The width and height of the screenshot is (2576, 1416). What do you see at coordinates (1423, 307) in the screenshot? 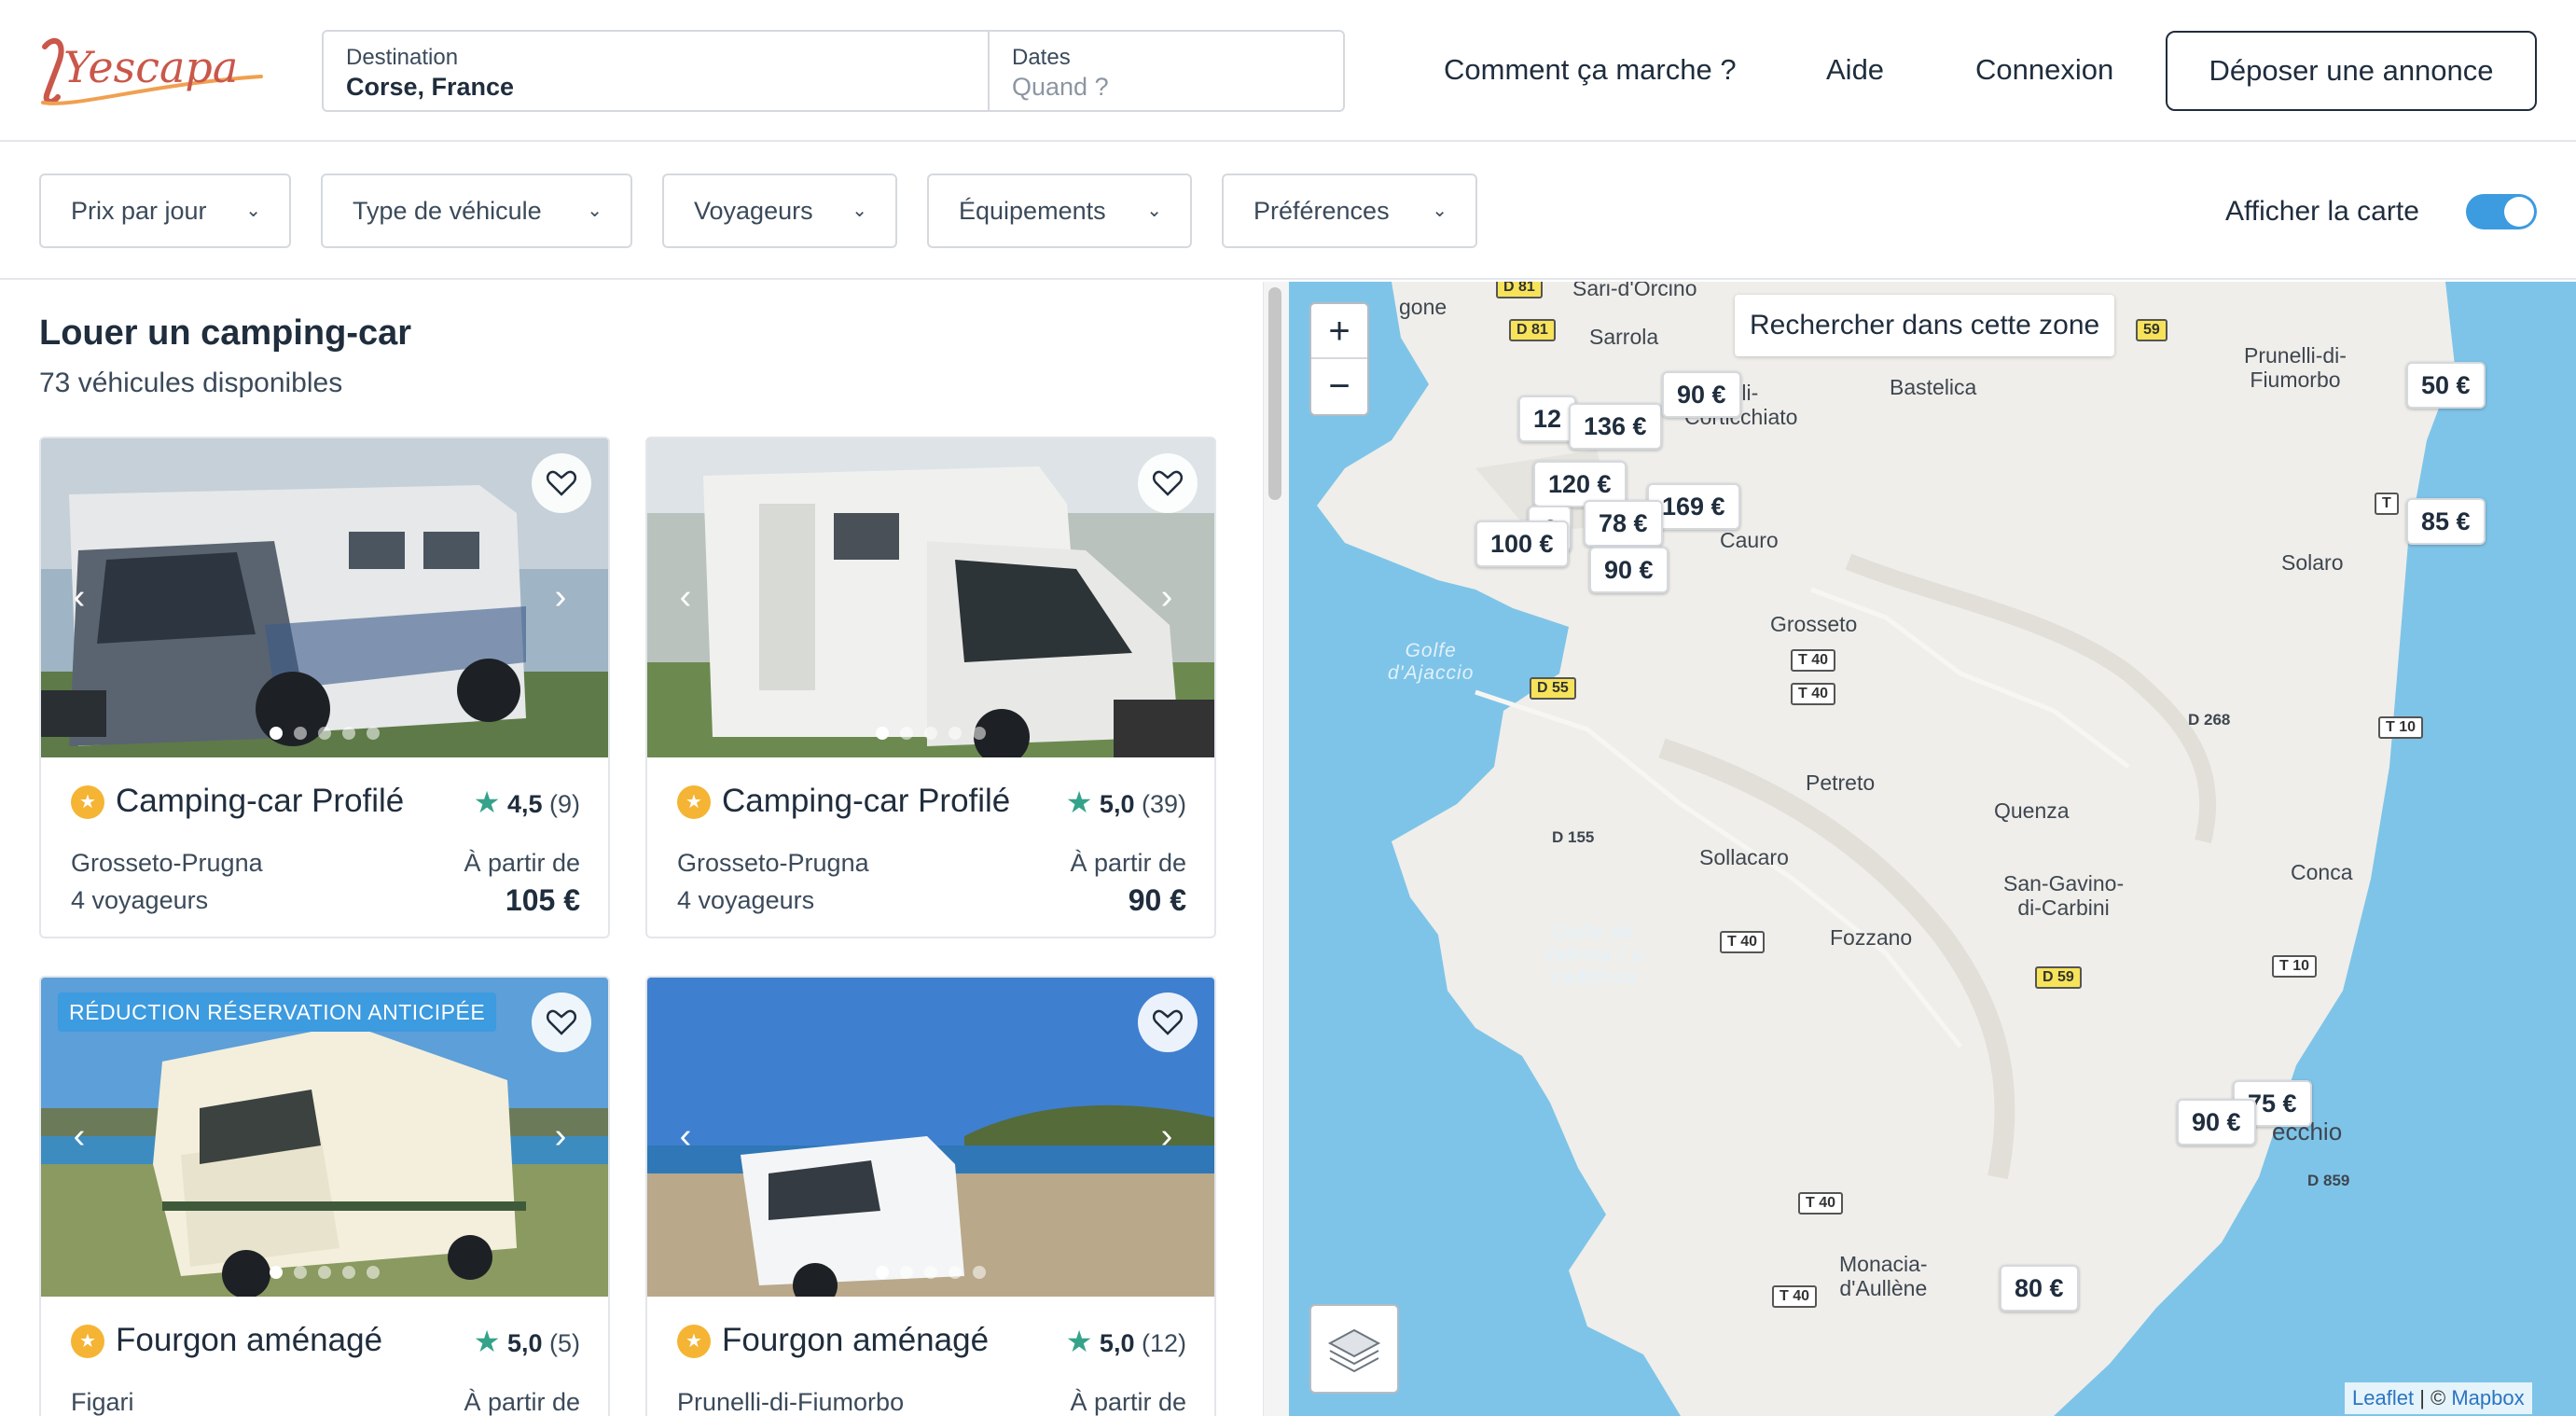
I see `map-sea-label: gone` at bounding box center [1423, 307].